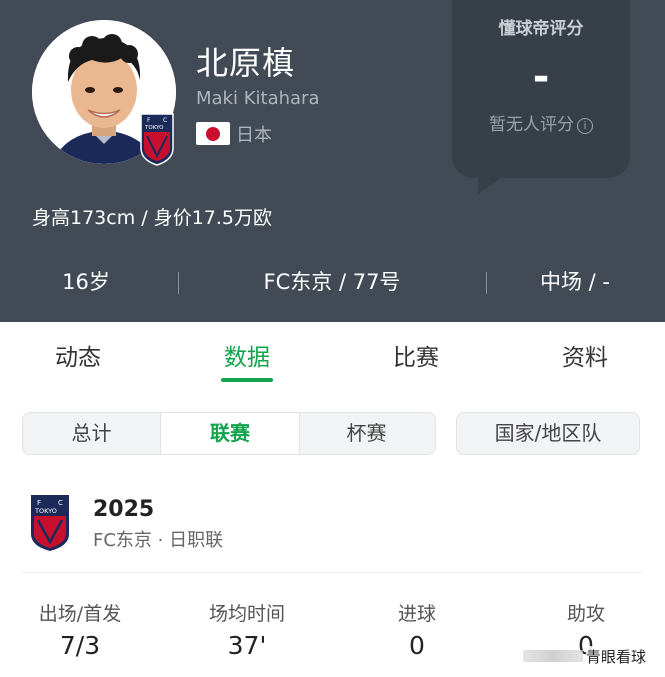  Describe the element at coordinates (541, 77) in the screenshot. I see `rating-value: -` at that location.